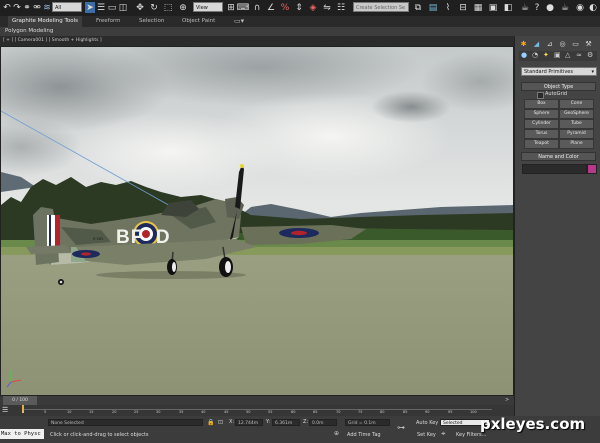 The image size is (600, 443). I want to click on graphite-icon: ▤, so click(433, 7).